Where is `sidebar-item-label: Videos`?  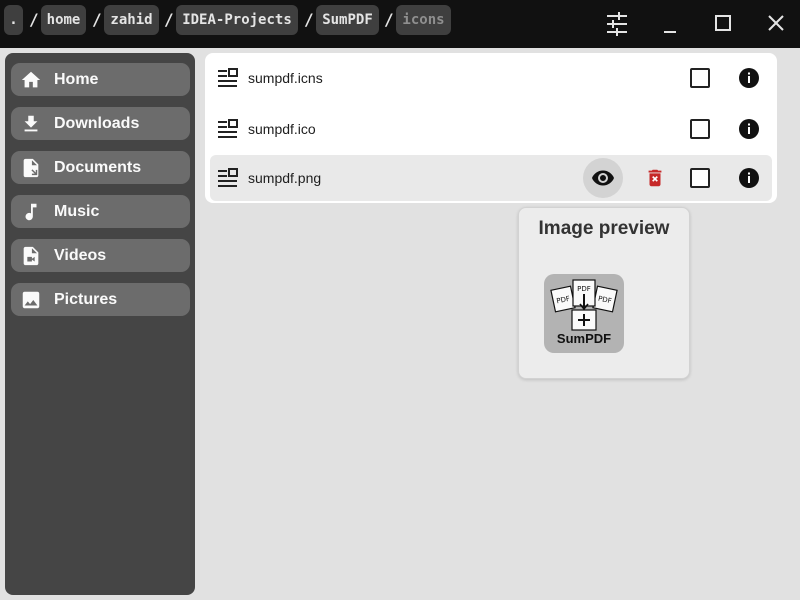
sidebar-item-label: Videos is located at coordinates (80, 255).